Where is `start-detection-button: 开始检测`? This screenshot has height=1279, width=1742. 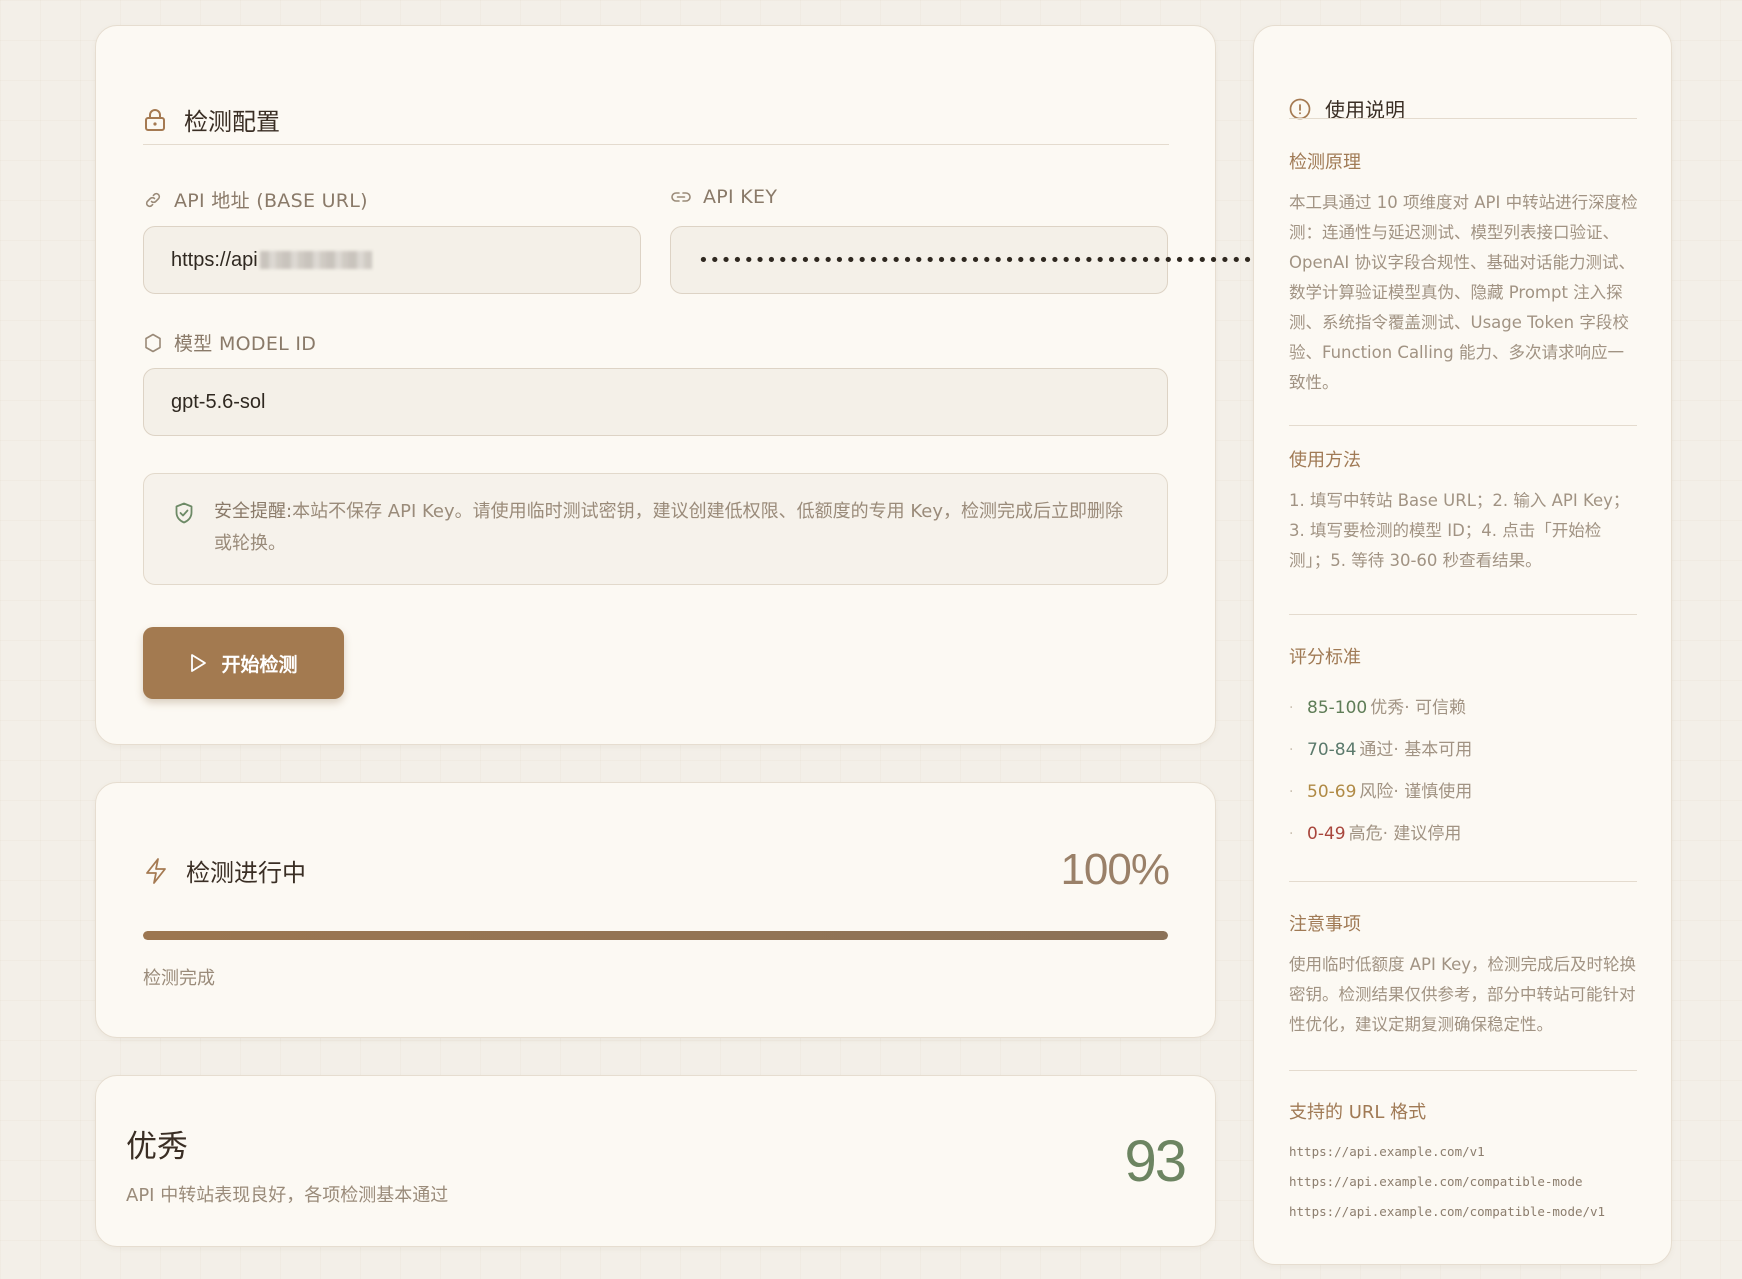
start-detection-button: 开始检测 is located at coordinates (243, 663).